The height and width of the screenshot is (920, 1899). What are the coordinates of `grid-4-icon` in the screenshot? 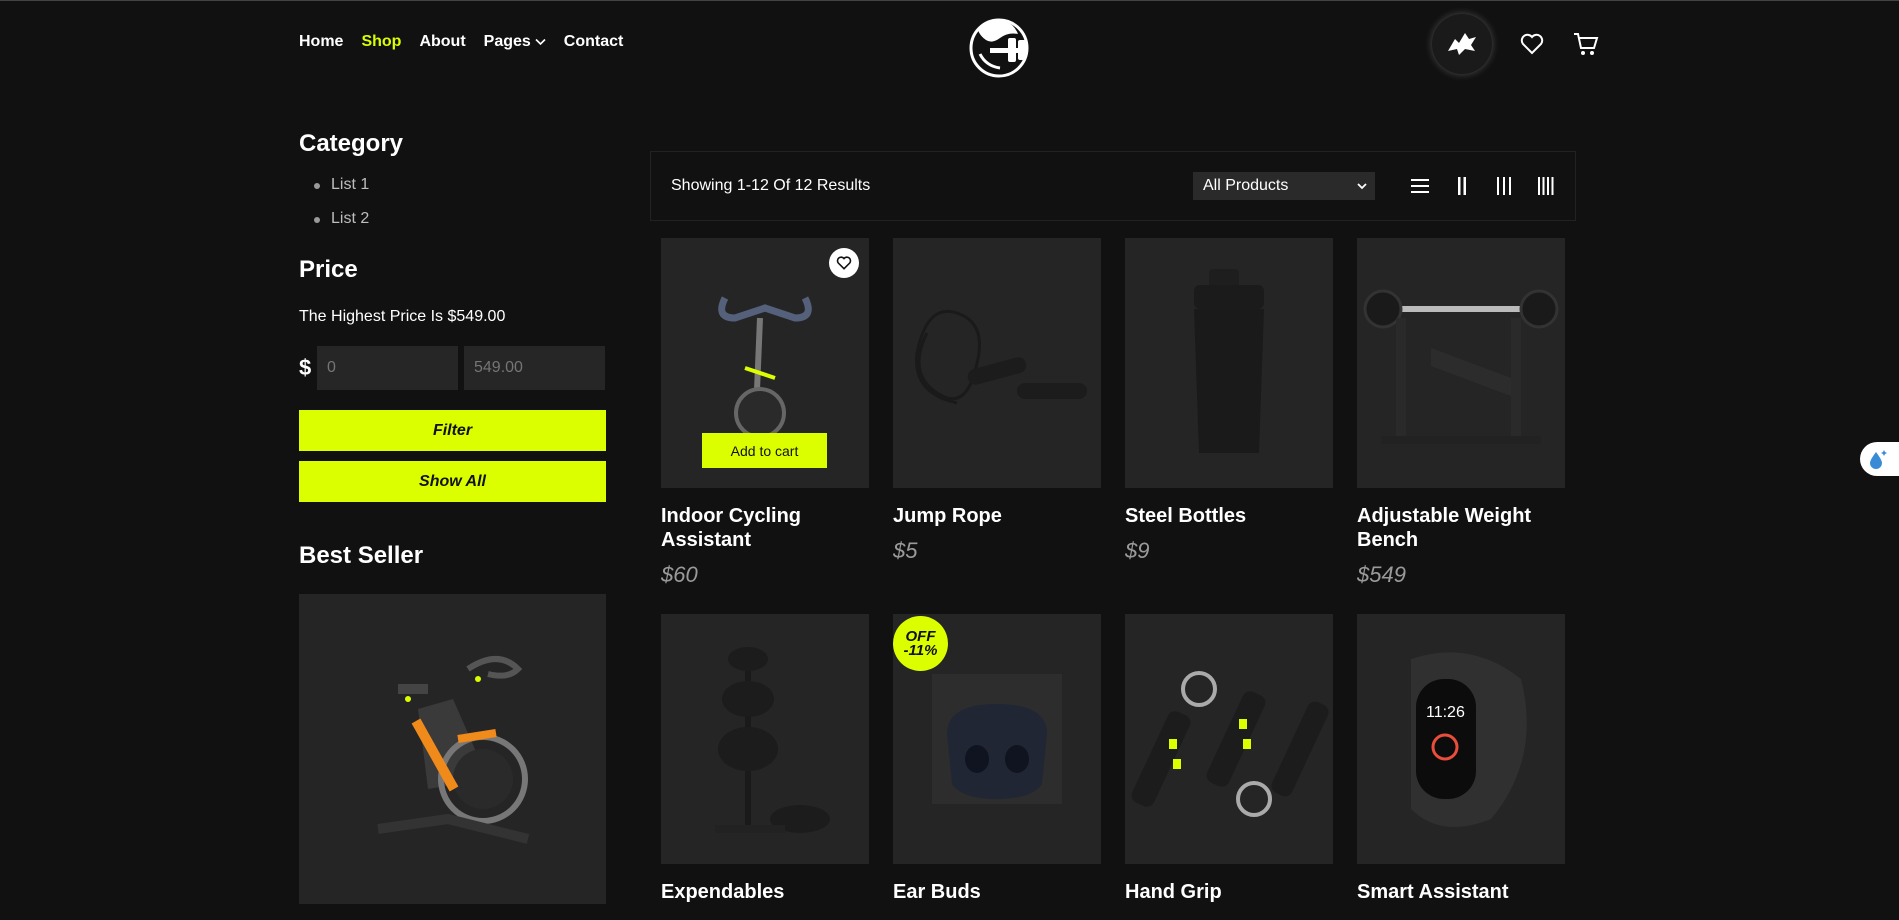 It's located at (1546, 186).